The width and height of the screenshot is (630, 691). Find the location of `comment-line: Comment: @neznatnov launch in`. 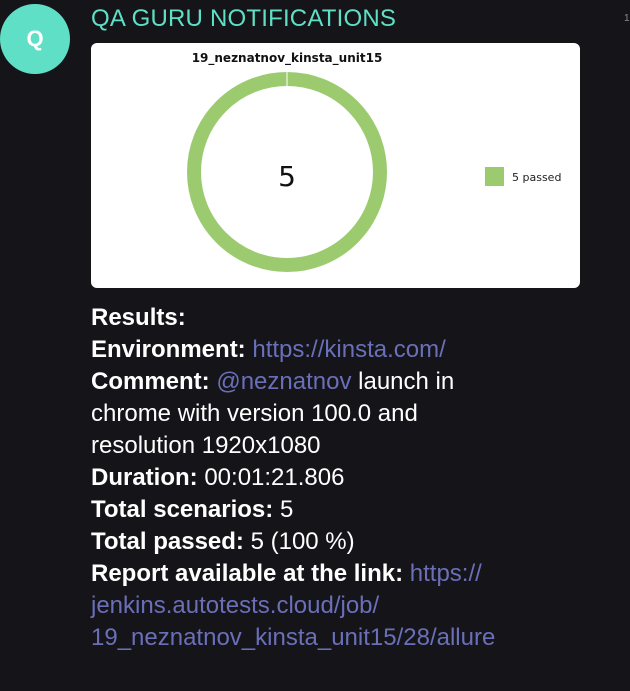

comment-line: Comment: @neznatnov launch in is located at coordinates (353, 382).